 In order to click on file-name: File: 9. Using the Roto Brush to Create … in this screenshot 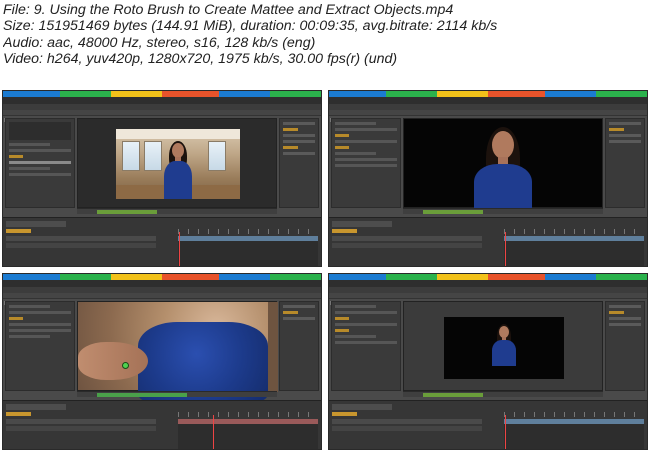, I will do `click(228, 10)`.